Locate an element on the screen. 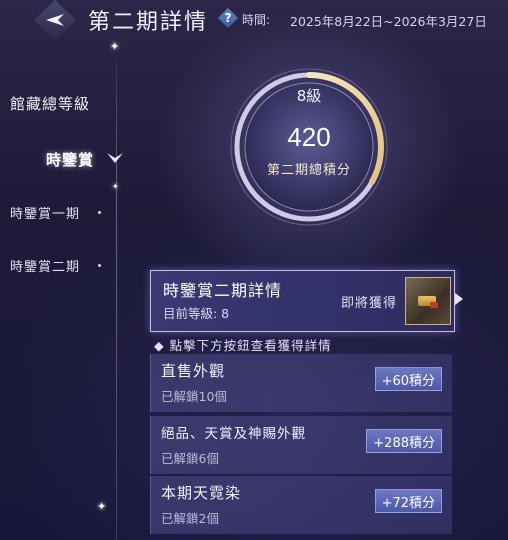  category-card: 直售外觀 已解鎖10個 +60積分 is located at coordinates (301, 383).